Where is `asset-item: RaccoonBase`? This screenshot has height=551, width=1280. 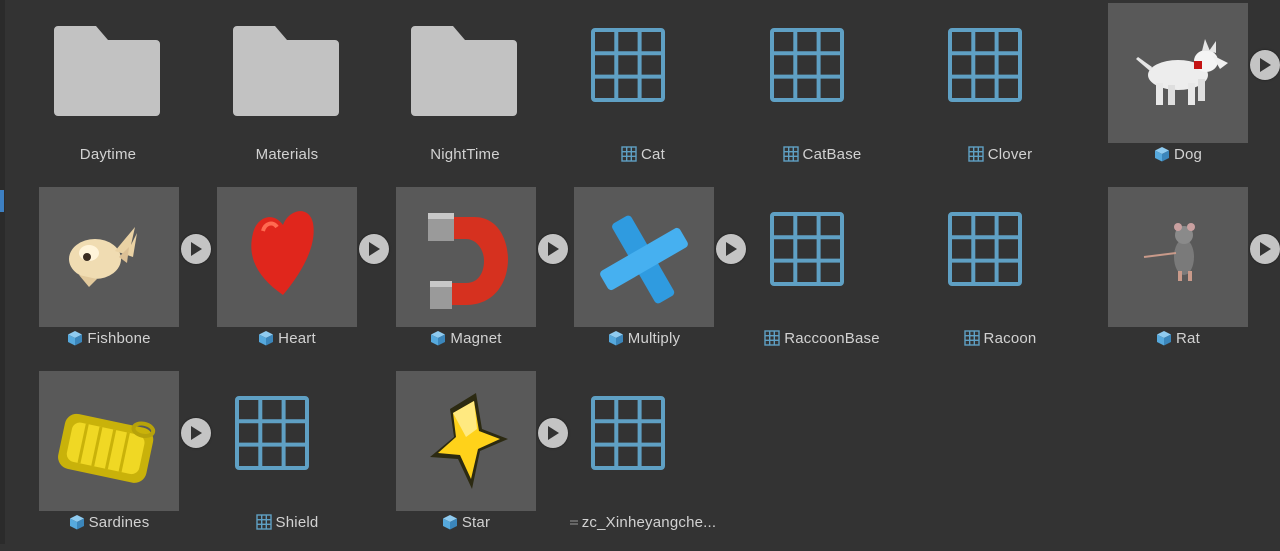
asset-item: RaccoonBase is located at coordinates (822, 277).